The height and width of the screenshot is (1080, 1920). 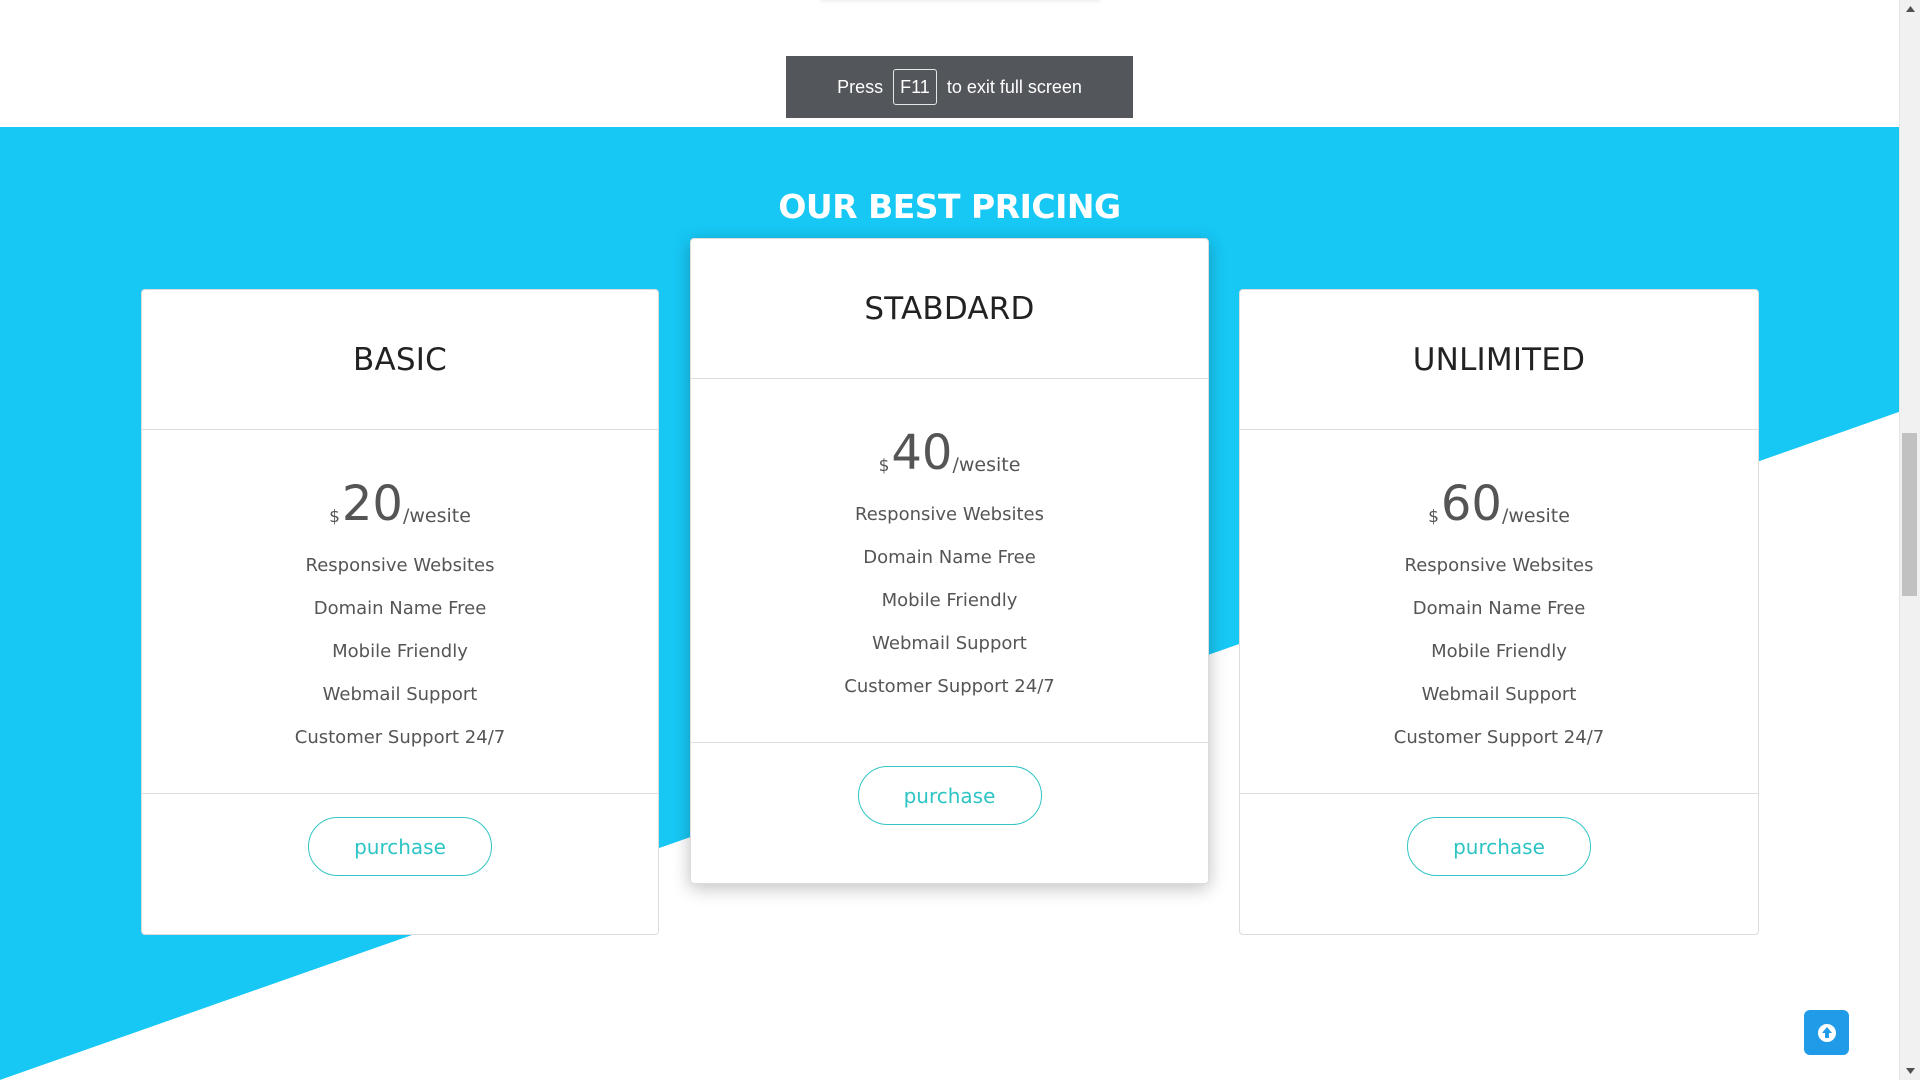 I want to click on plan-name: STABDARD, so click(x=949, y=309).